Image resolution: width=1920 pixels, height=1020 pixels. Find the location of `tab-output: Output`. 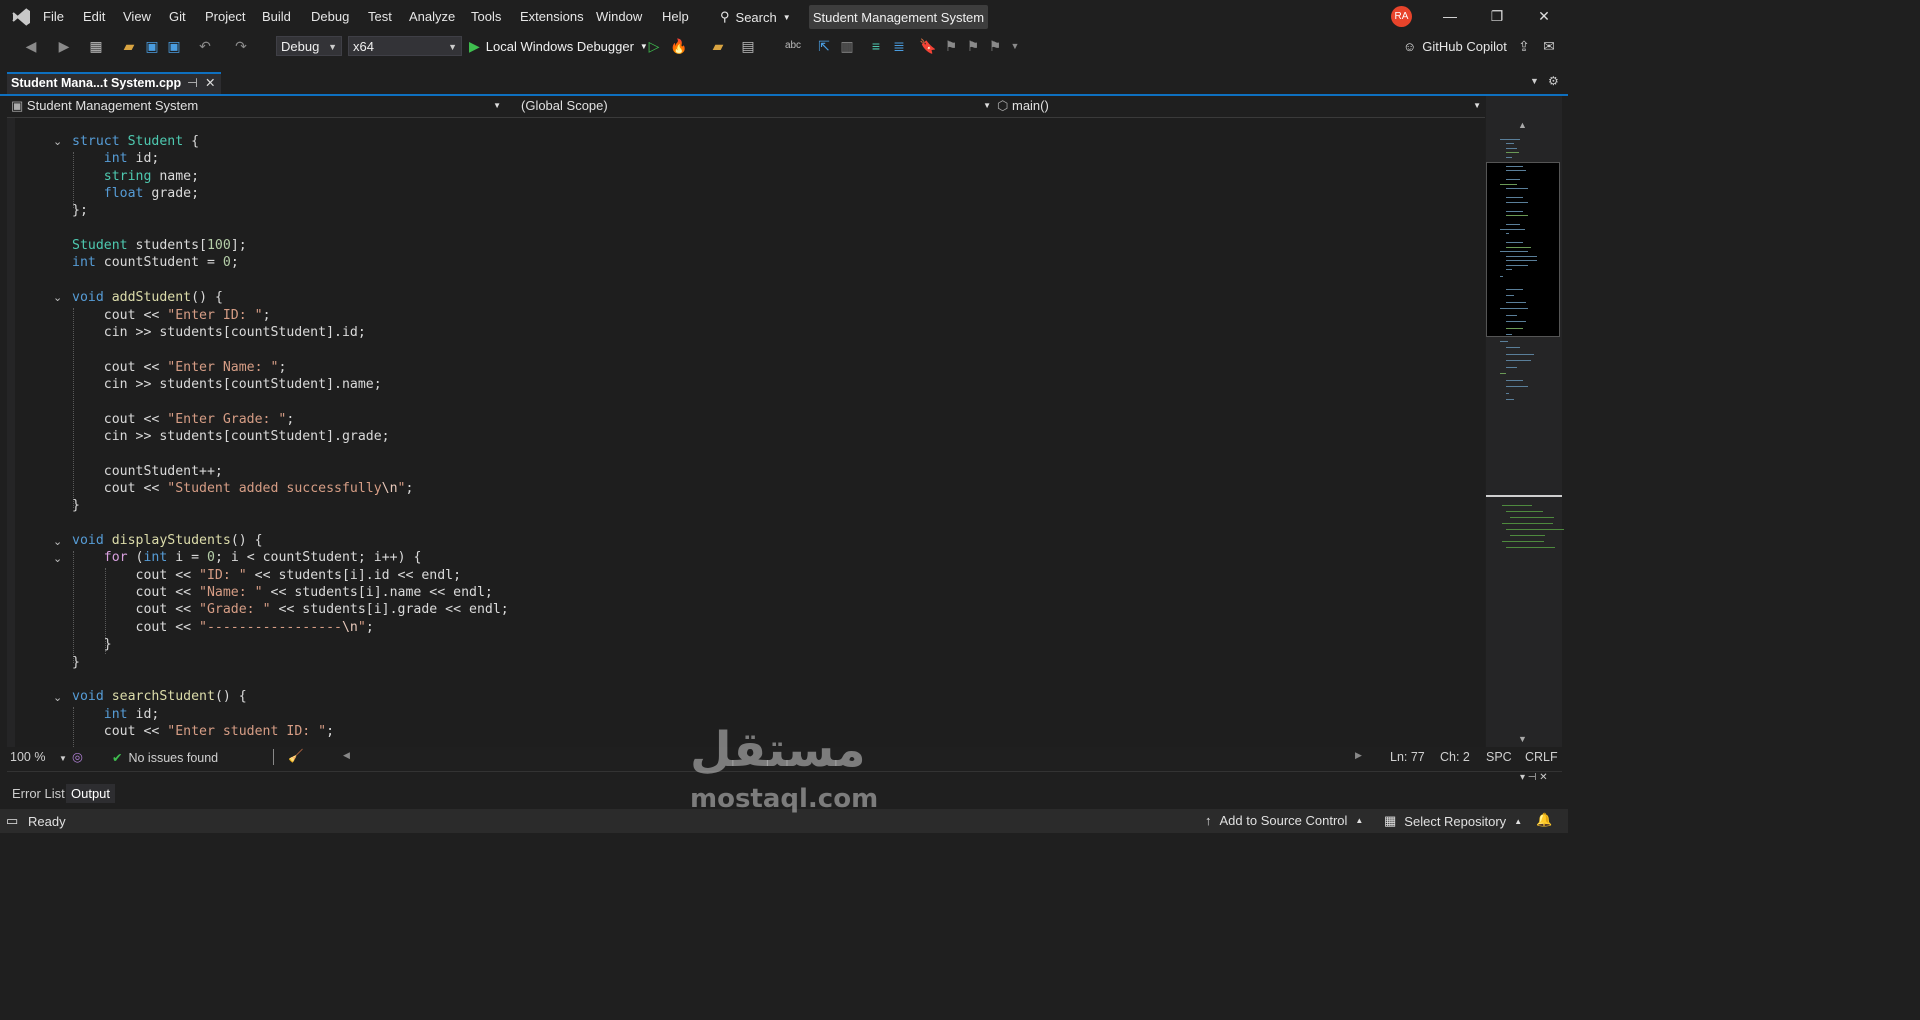

tab-output: Output is located at coordinates (91, 793).